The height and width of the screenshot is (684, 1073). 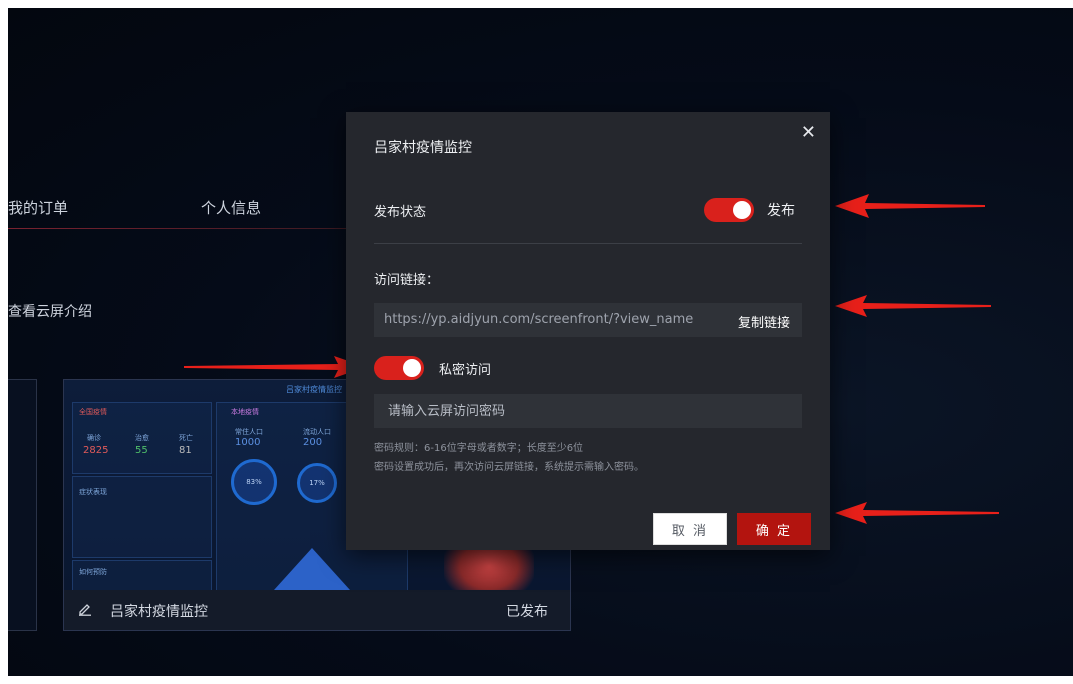 I want to click on card-footer: 吕家村疫情监控 已发布, so click(x=317, y=610).